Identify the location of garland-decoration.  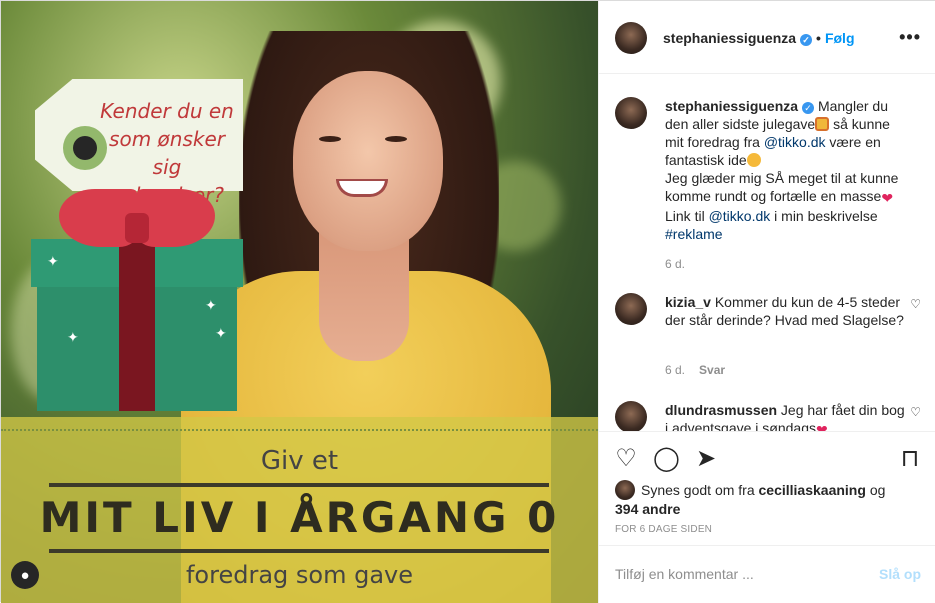
(299, 437).